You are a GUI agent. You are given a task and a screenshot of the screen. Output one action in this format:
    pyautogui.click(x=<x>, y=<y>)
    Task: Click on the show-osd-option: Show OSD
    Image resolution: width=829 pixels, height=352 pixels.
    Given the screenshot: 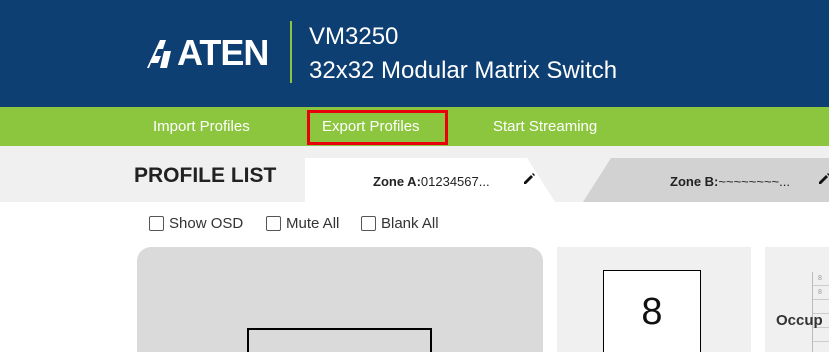 What is the action you would take?
    pyautogui.click(x=196, y=223)
    